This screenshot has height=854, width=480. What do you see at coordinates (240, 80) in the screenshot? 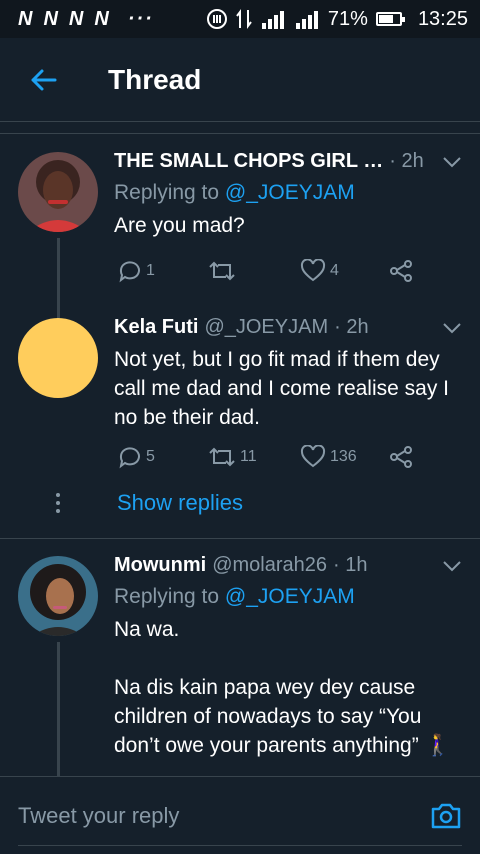
I see `top-bar: Thread` at bounding box center [240, 80].